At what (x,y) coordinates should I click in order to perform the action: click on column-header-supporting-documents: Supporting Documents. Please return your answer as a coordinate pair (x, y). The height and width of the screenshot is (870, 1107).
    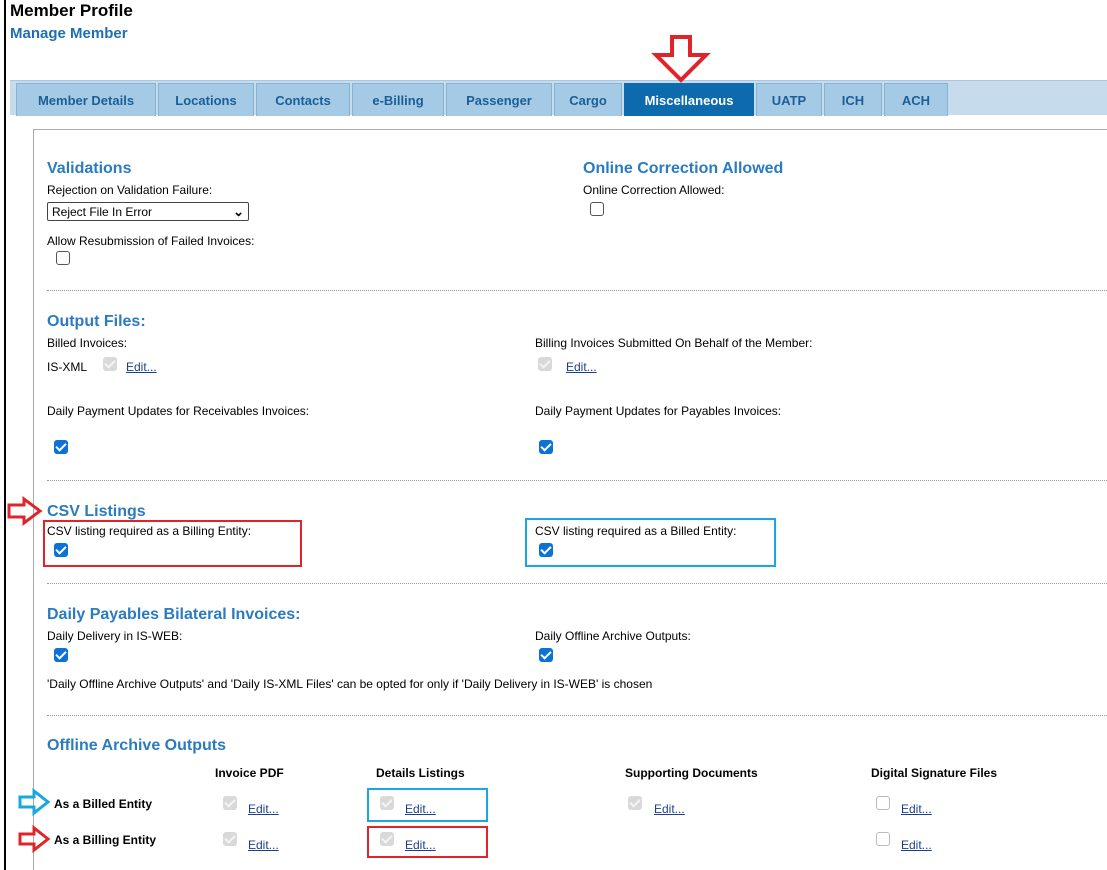
    Looking at the image, I should click on (691, 773).